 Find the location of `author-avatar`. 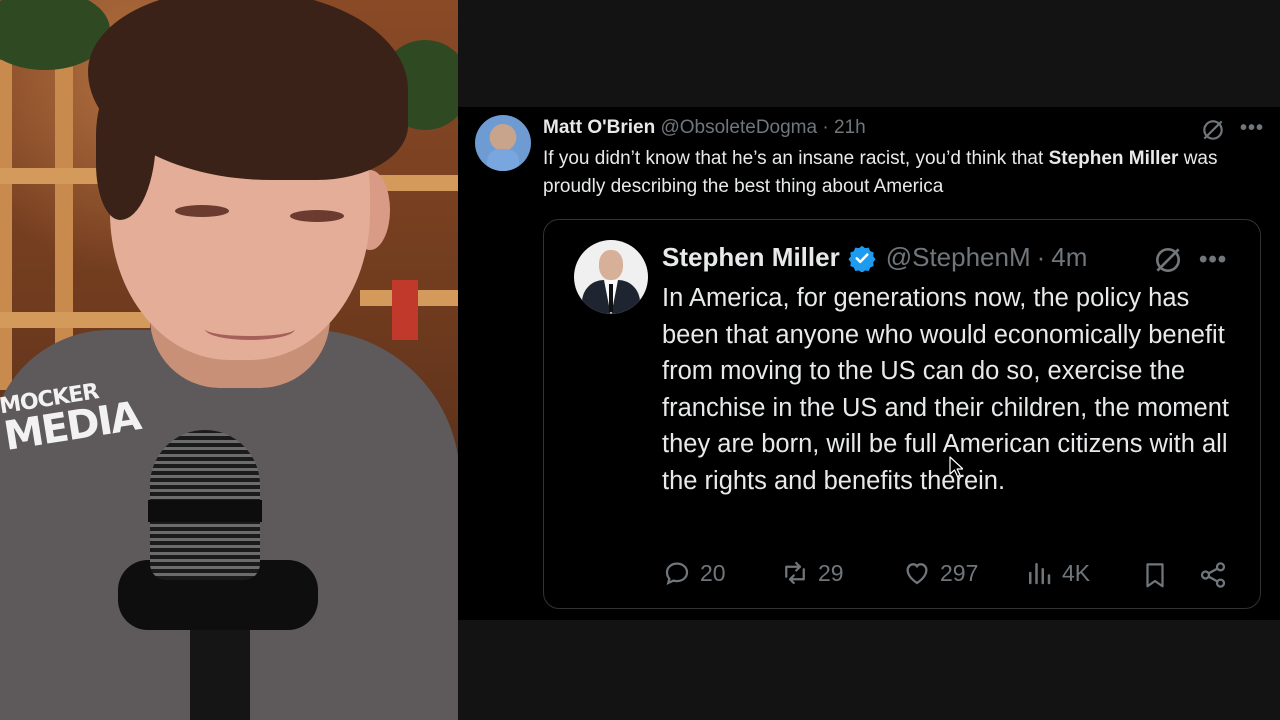

author-avatar is located at coordinates (503, 143).